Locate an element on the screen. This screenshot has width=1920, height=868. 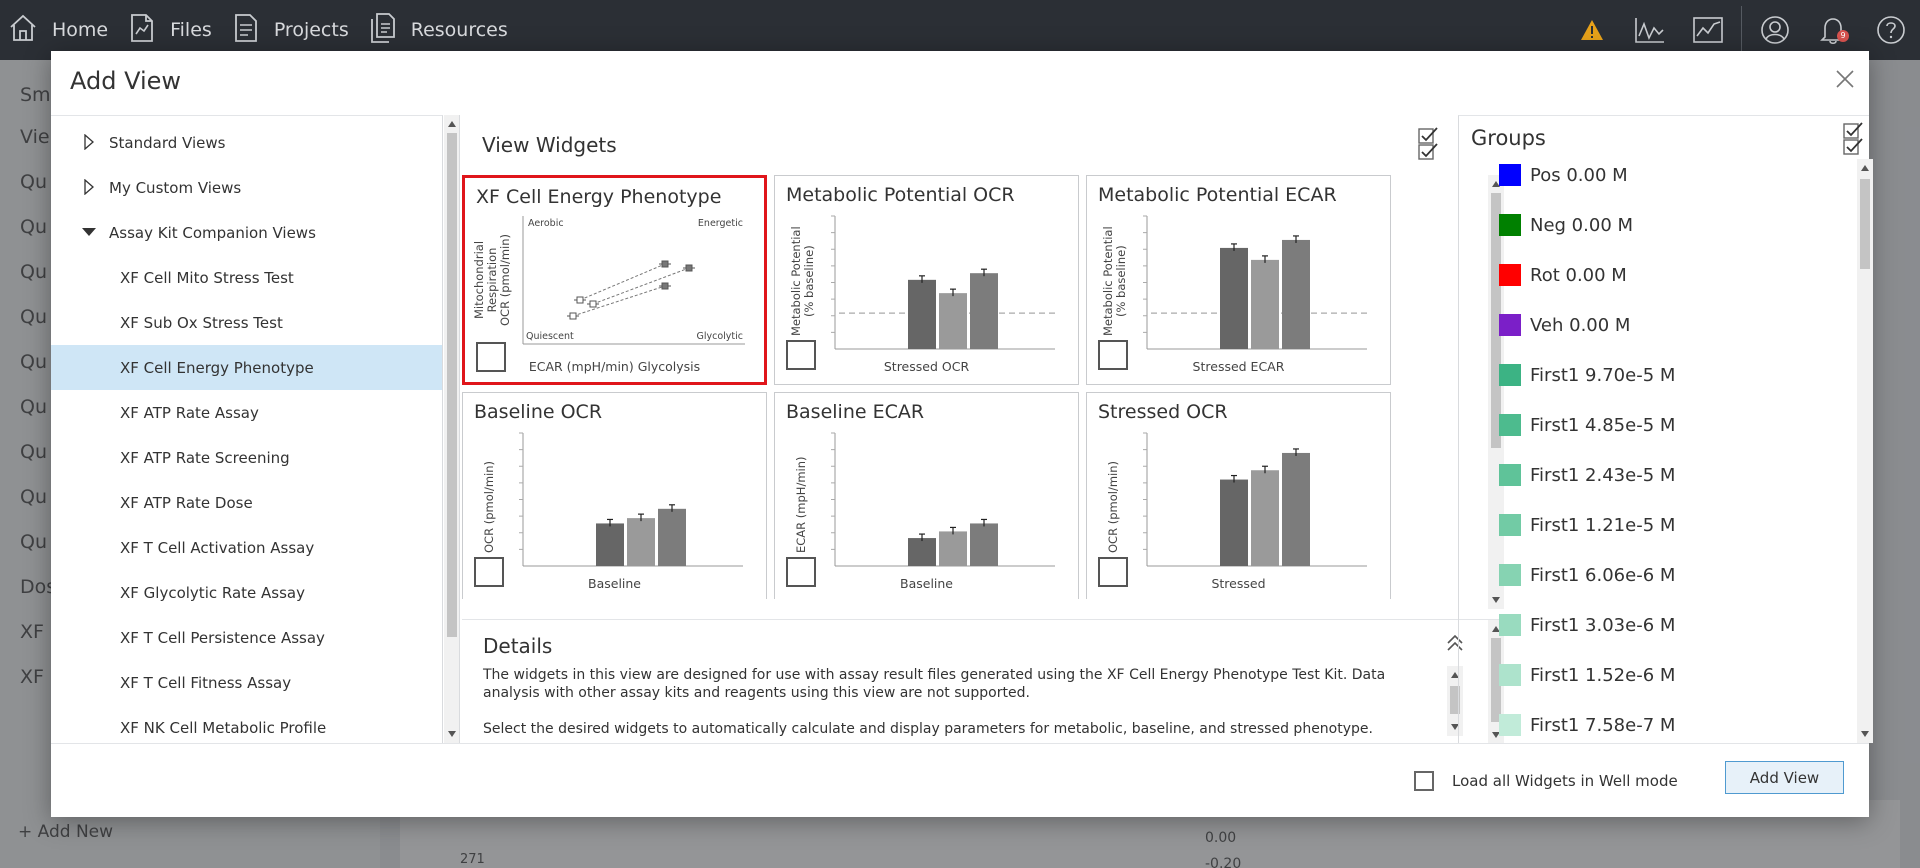
help-icon is located at coordinates (1891, 30).